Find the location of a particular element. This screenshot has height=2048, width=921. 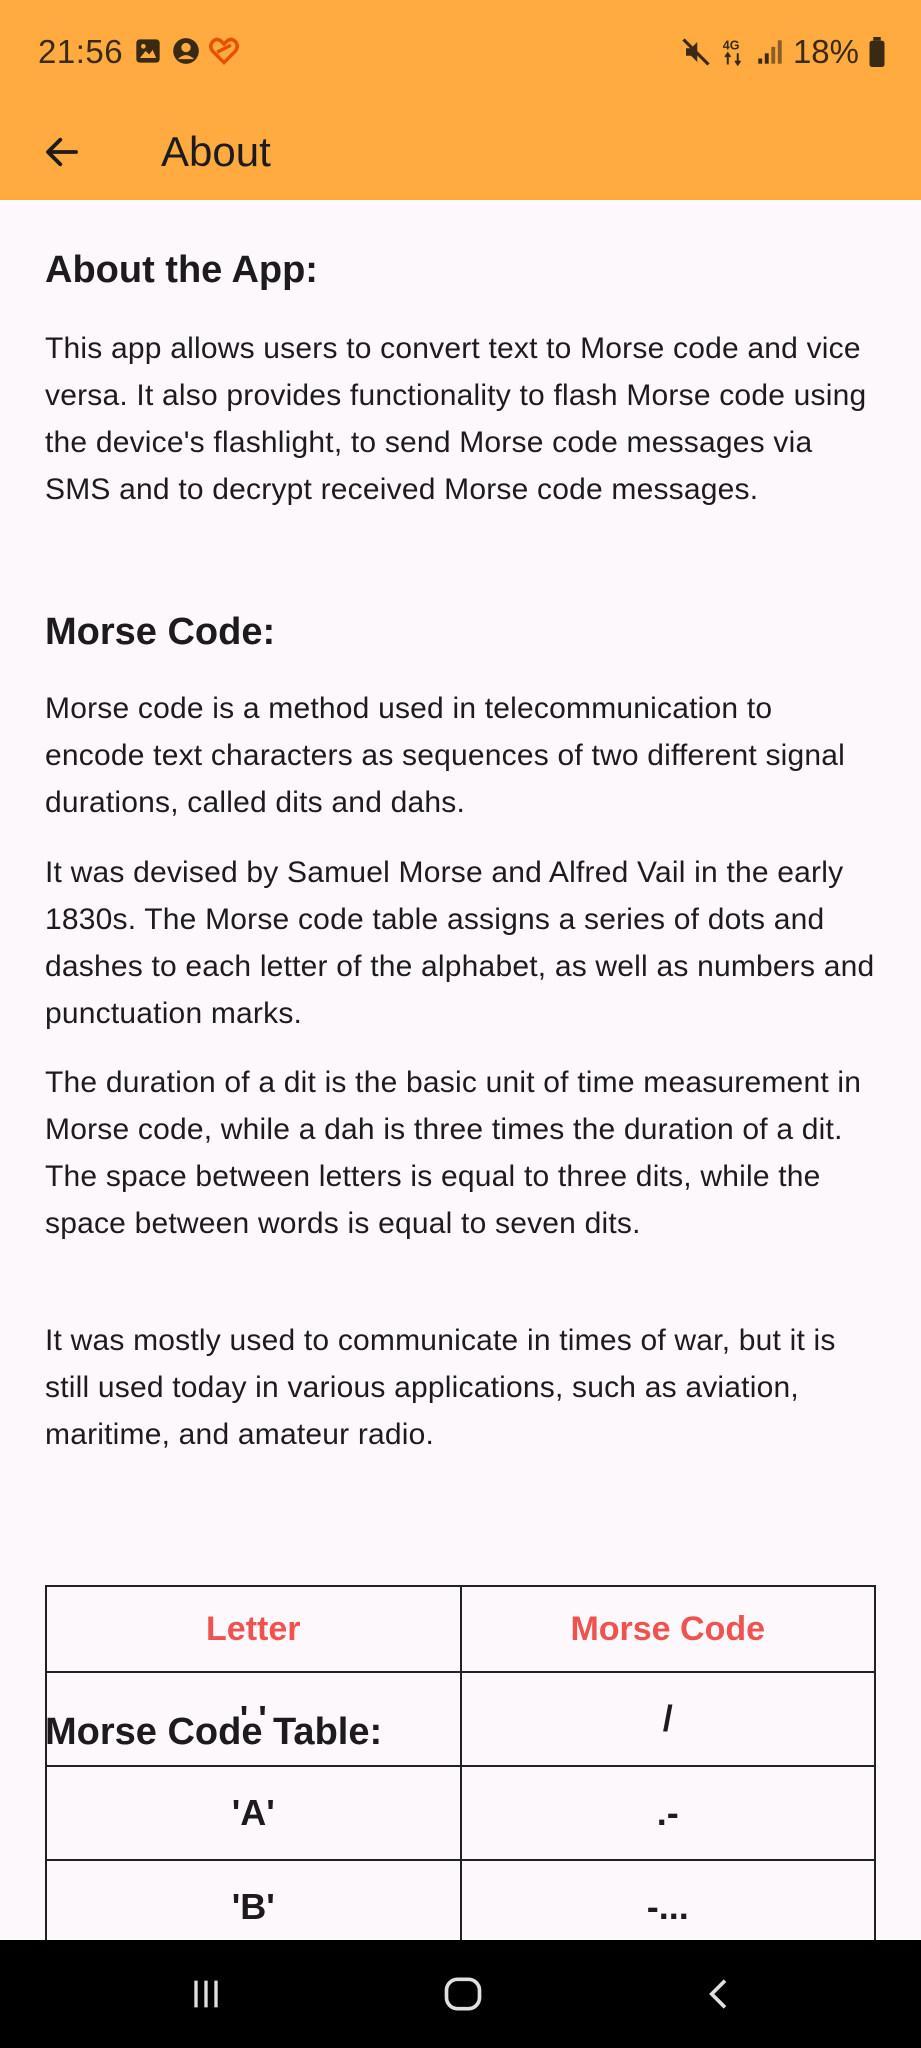

home-button is located at coordinates (463, 1994).